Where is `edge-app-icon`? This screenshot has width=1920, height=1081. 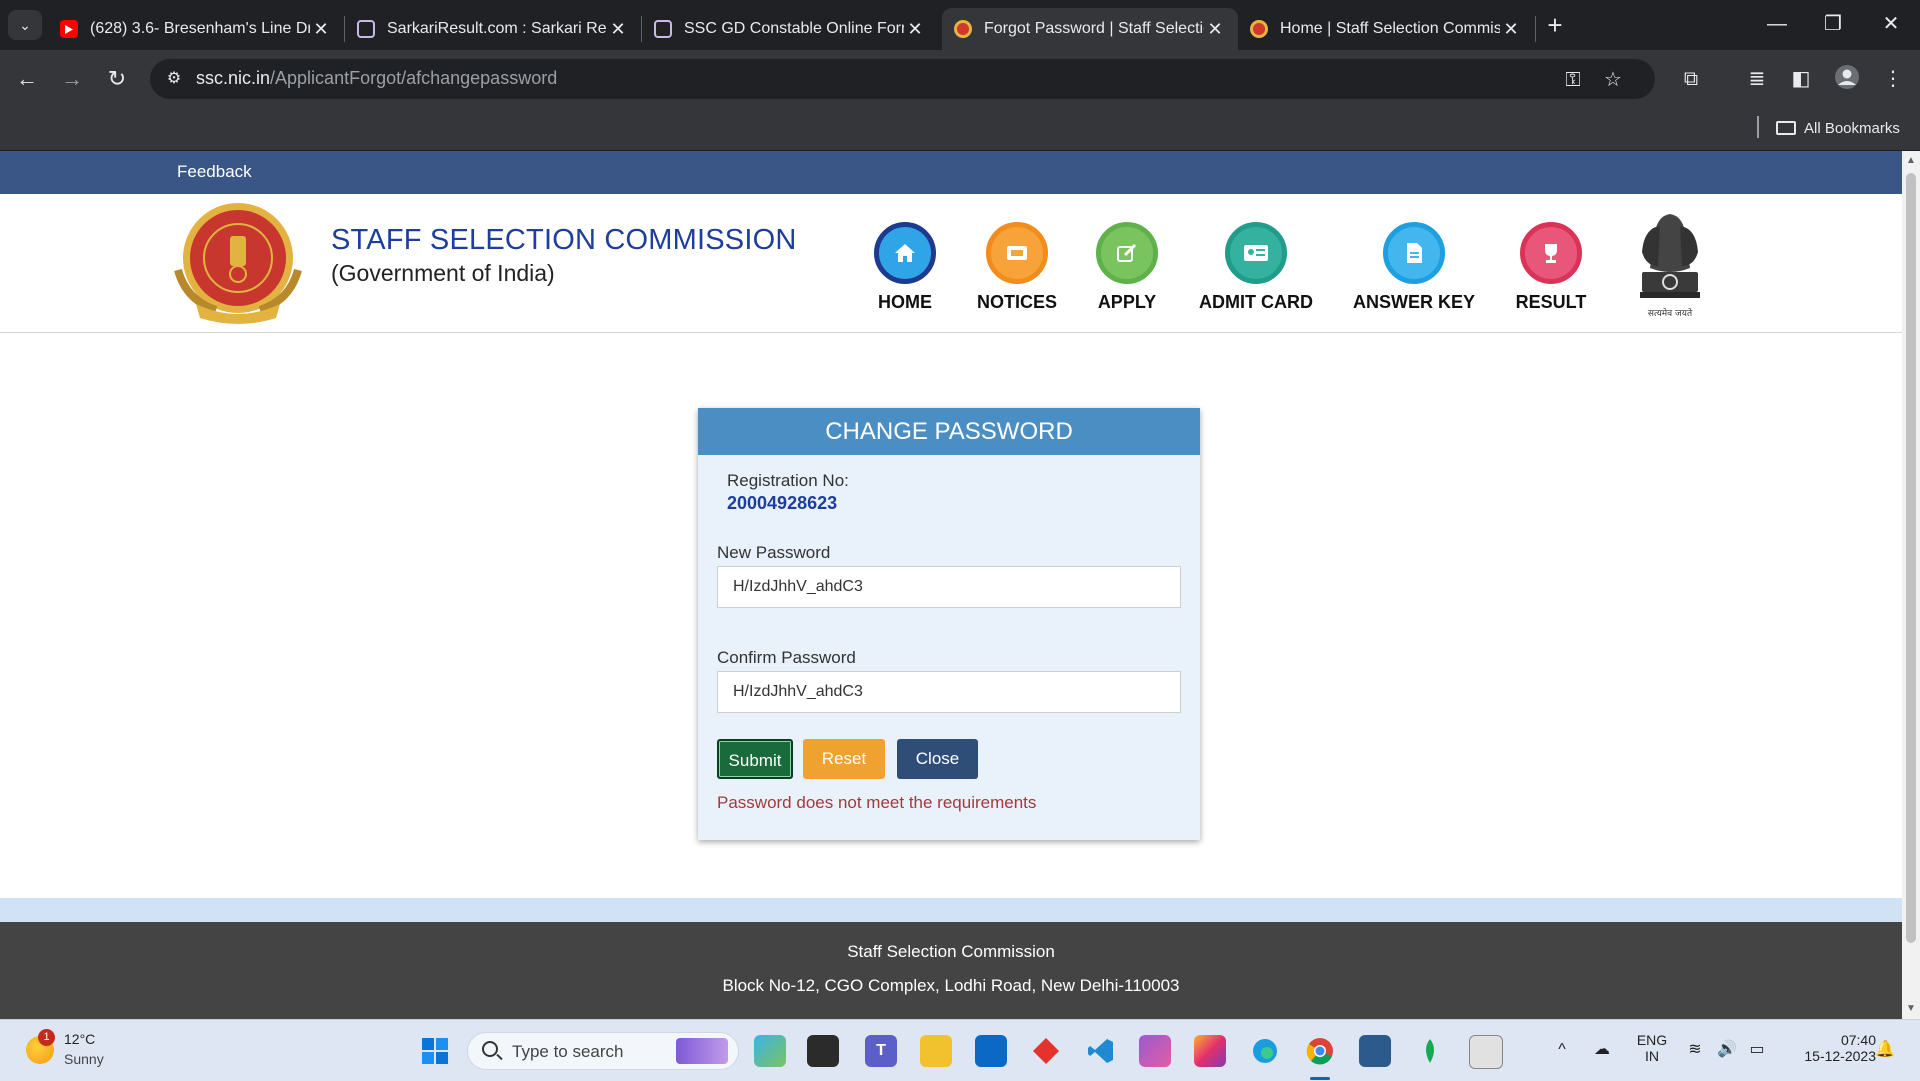
edge-app-icon is located at coordinates (1265, 1051).